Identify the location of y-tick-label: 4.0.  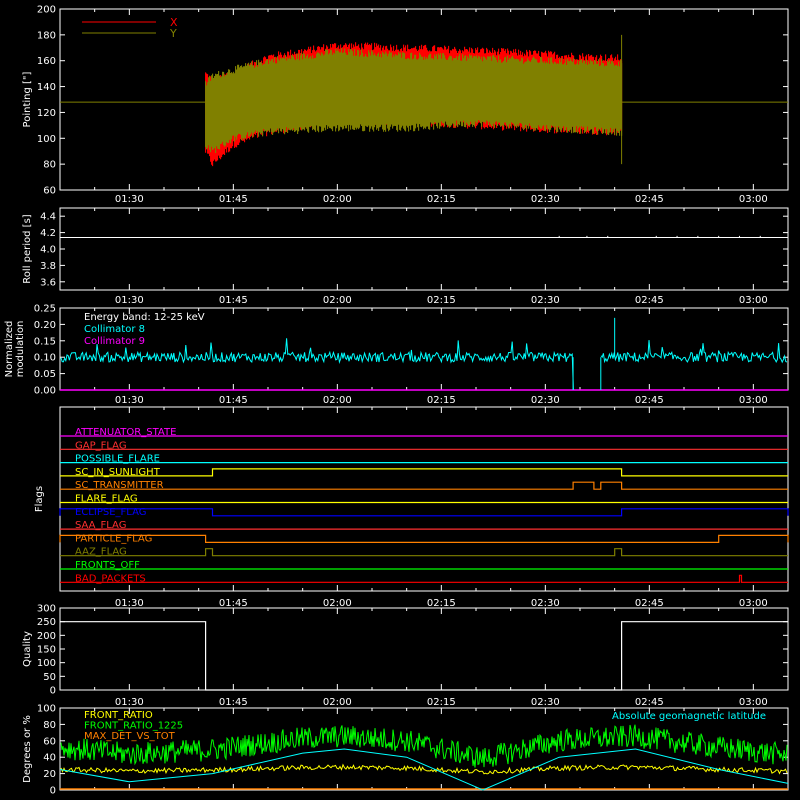
(48, 250).